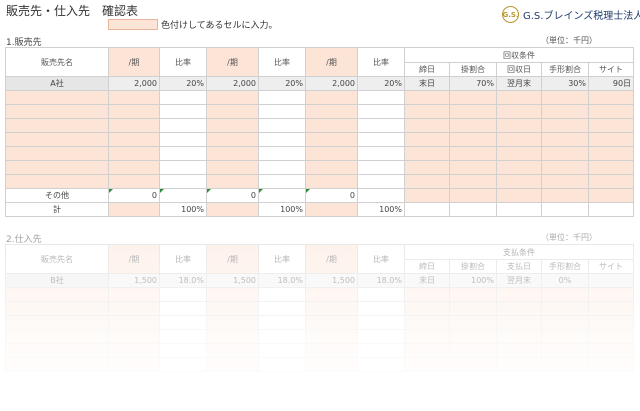 The width and height of the screenshot is (640, 411). What do you see at coordinates (473, 83) in the screenshot?
I see `credit-ratio-cell: 70%` at bounding box center [473, 83].